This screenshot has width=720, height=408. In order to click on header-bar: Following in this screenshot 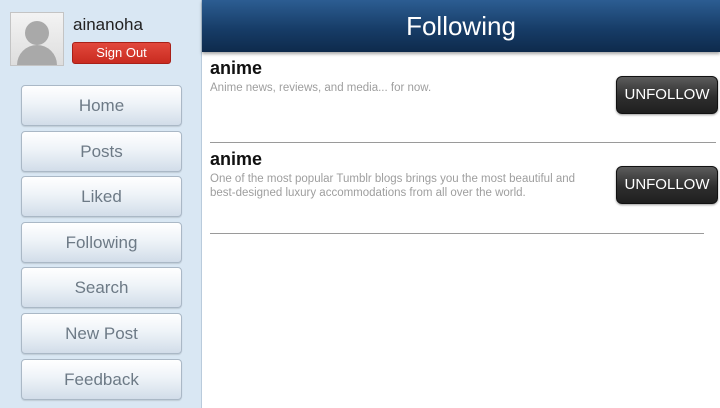, I will do `click(461, 26)`.